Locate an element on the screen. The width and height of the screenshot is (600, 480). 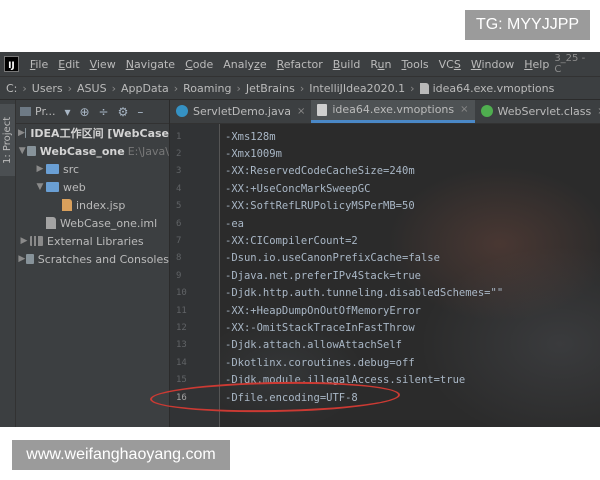
java-class-icon is located at coordinates (182, 111).